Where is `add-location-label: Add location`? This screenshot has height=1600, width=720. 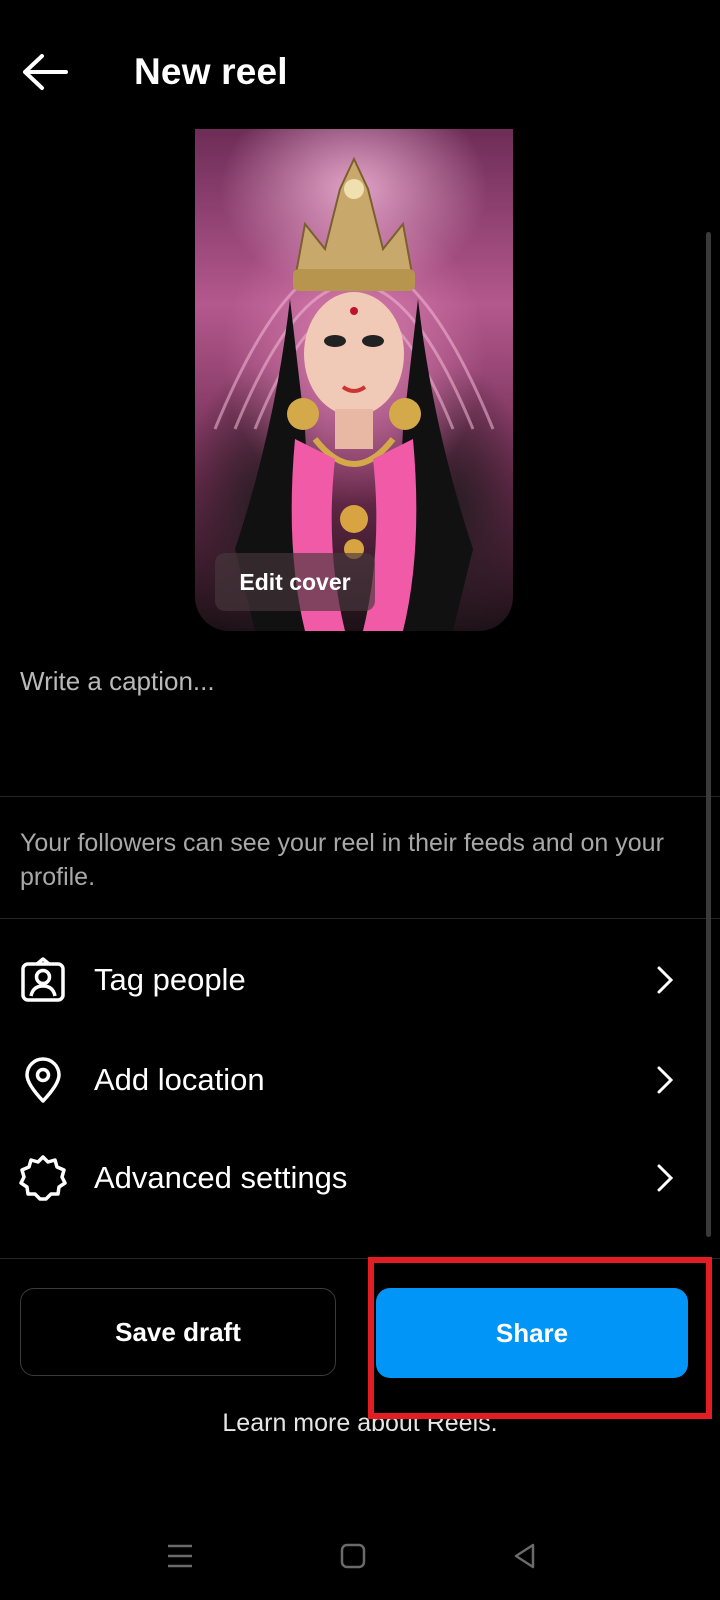
add-location-label: Add location is located at coordinates (179, 1079).